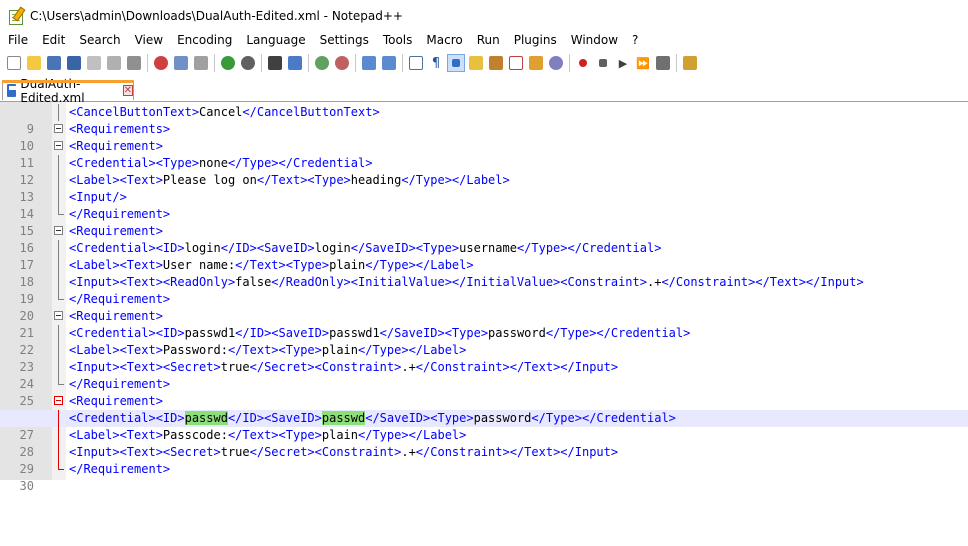  Describe the element at coordinates (484, 307) in the screenshot. I see `code-line: 20 </Requirement>` at that location.